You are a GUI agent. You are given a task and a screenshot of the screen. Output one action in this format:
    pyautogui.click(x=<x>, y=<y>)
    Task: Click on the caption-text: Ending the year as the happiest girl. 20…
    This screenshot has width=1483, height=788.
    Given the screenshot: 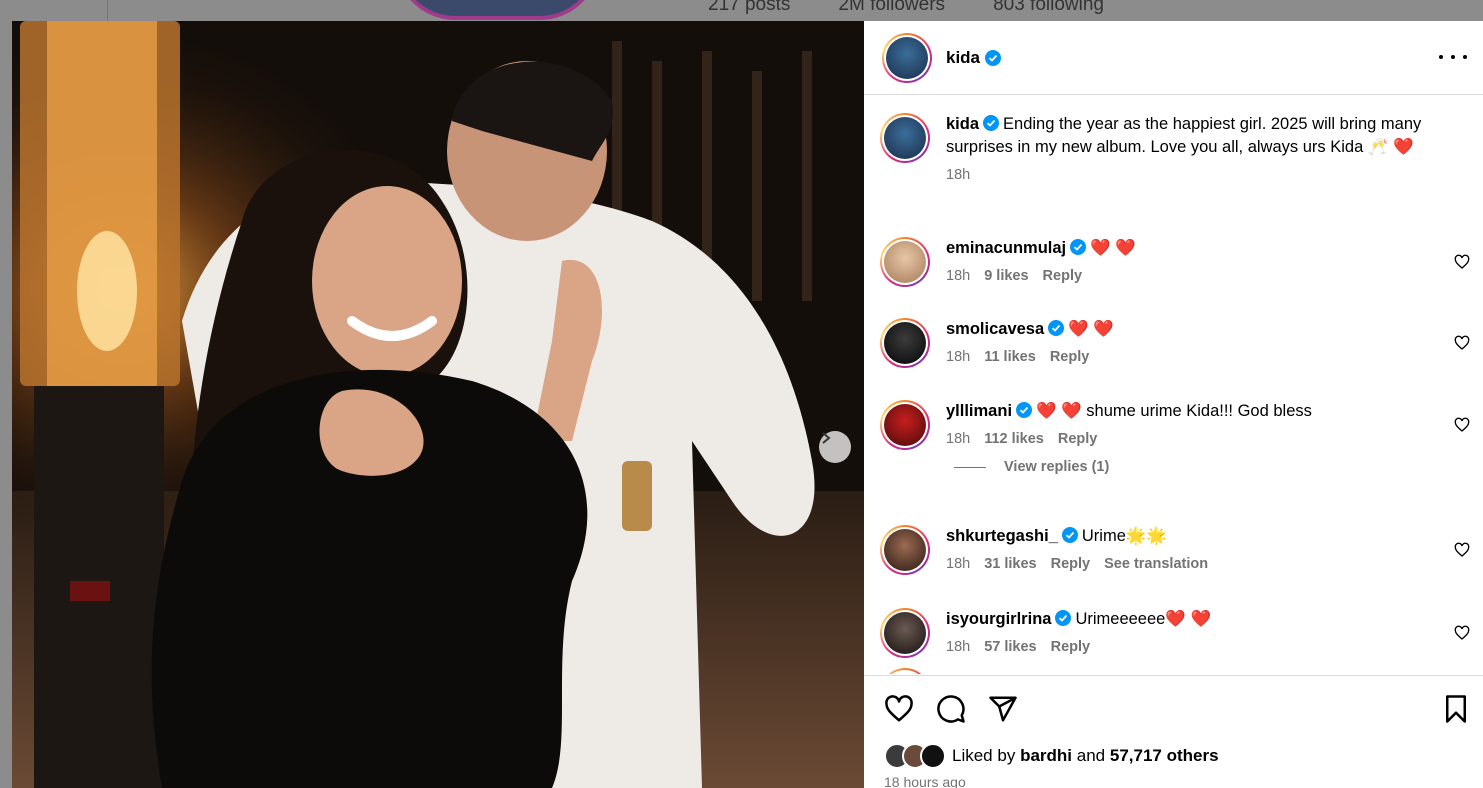 What is the action you would take?
    pyautogui.click(x=1184, y=135)
    